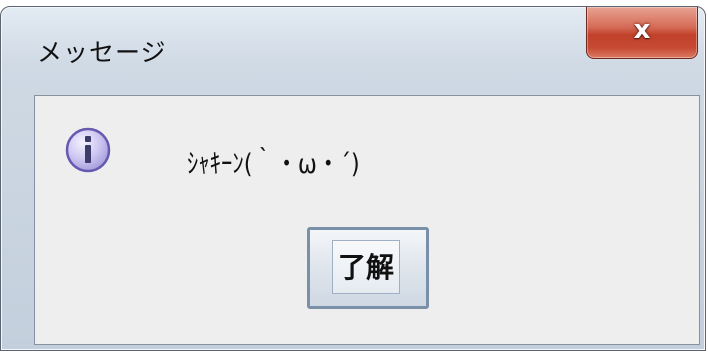 The height and width of the screenshot is (353, 708). What do you see at coordinates (102, 52) in the screenshot?
I see `window-title: メッセージ` at bounding box center [102, 52].